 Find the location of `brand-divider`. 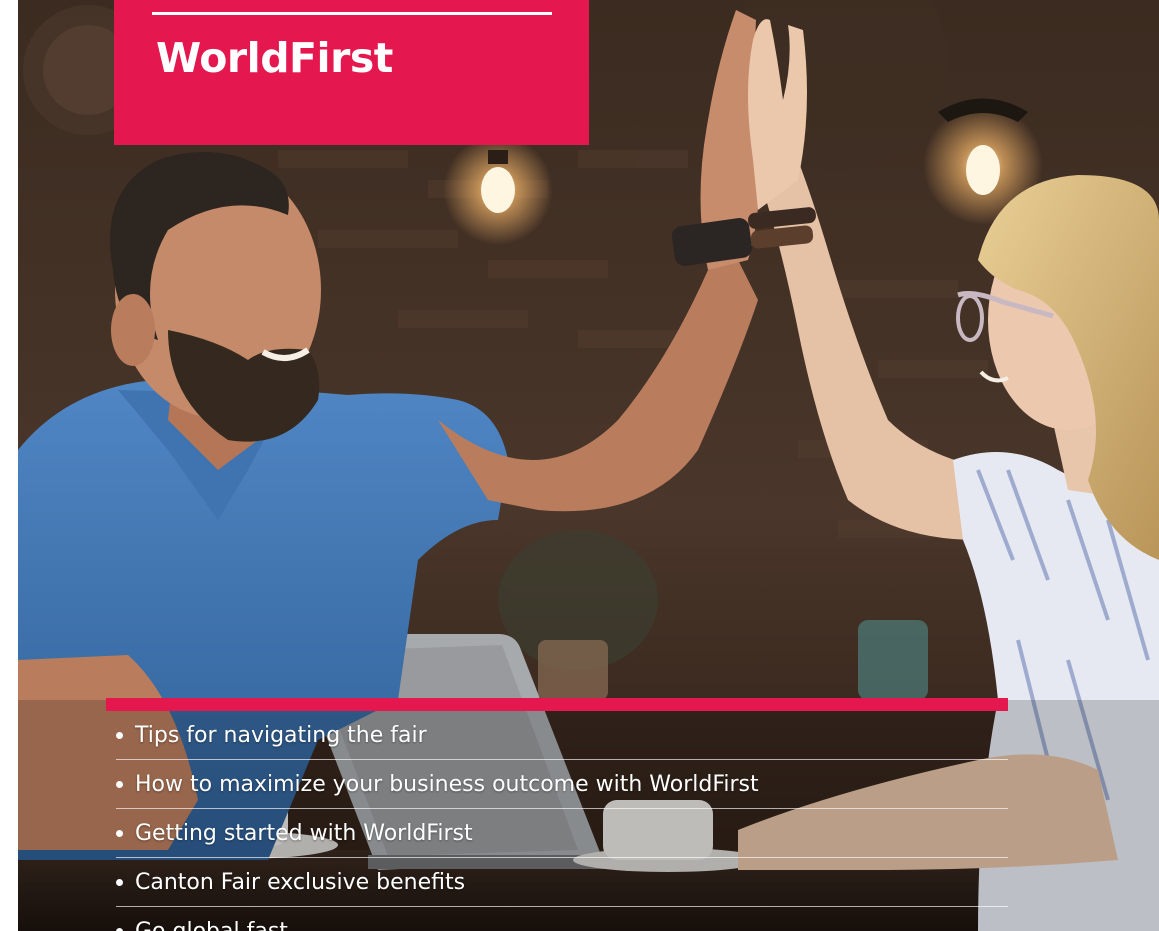

brand-divider is located at coordinates (352, 13).